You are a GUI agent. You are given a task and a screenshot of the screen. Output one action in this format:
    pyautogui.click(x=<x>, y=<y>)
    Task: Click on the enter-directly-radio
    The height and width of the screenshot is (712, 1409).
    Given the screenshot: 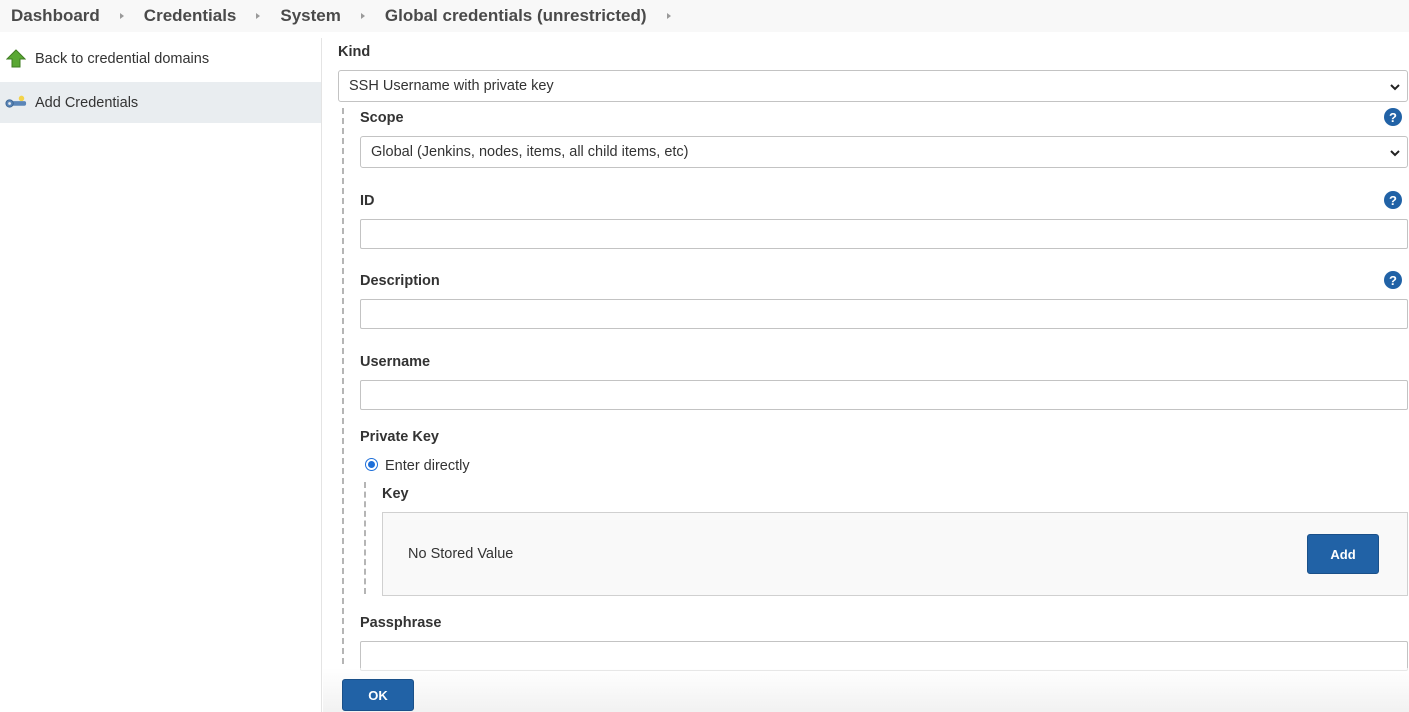 What is the action you would take?
    pyautogui.click(x=371, y=464)
    